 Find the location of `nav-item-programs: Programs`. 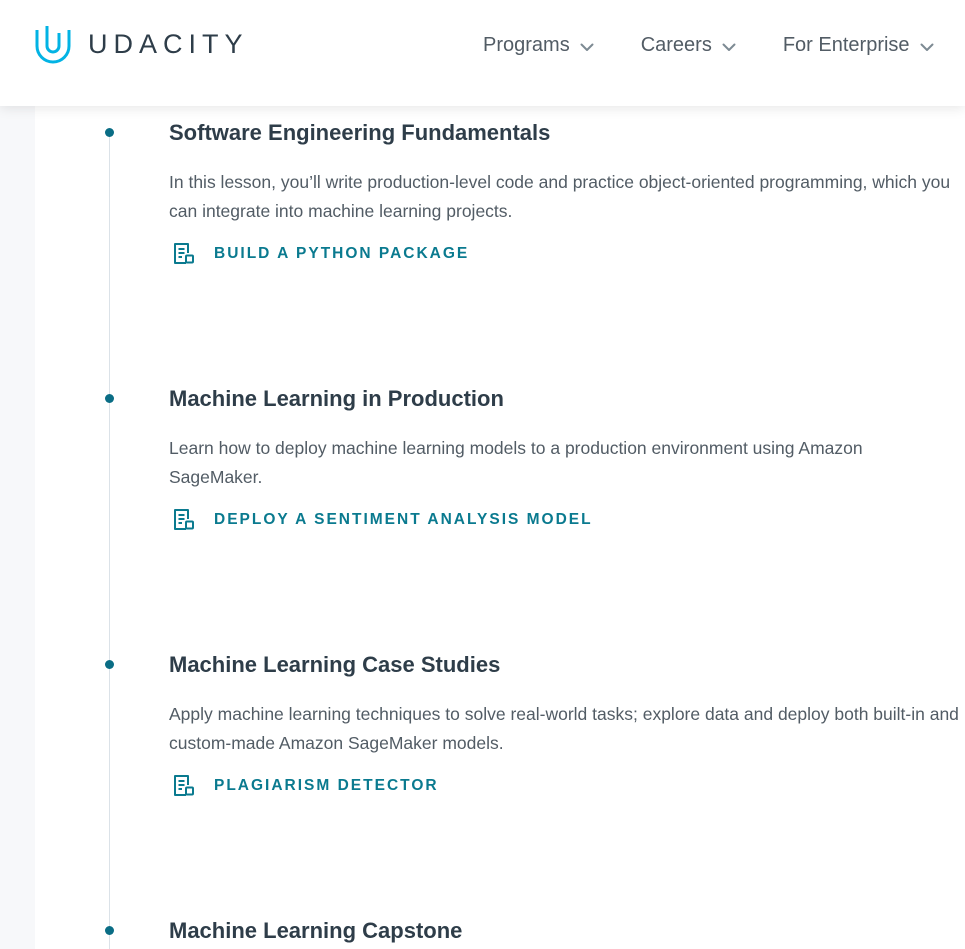

nav-item-programs: Programs is located at coordinates (538, 45).